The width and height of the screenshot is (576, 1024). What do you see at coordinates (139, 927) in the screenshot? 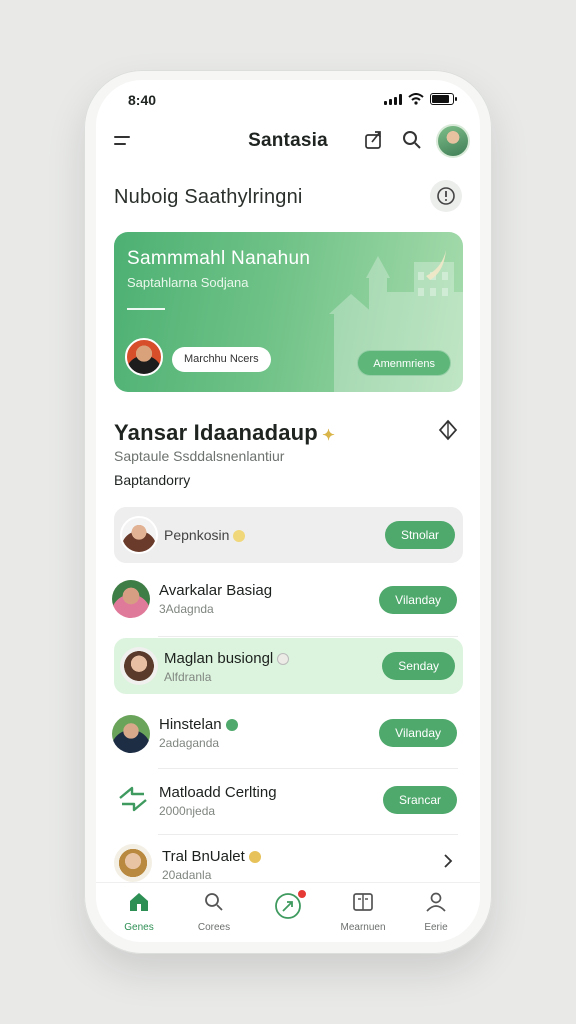
I see `tab-label: Genes` at bounding box center [139, 927].